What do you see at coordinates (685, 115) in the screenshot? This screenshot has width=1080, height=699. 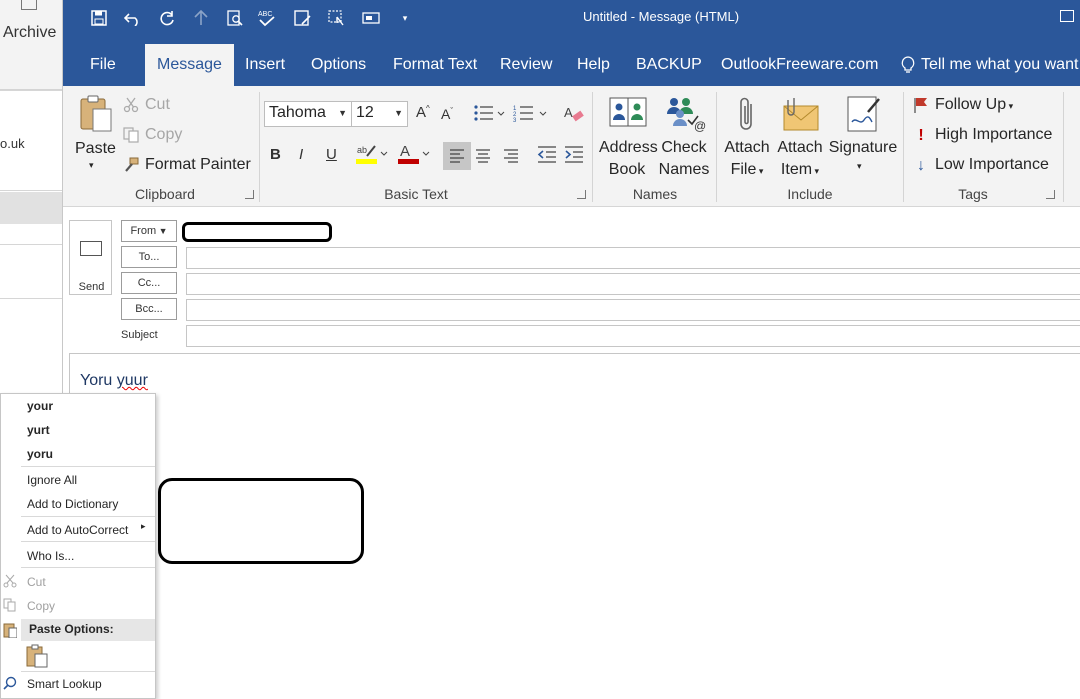 I see `check-names-icon: @` at bounding box center [685, 115].